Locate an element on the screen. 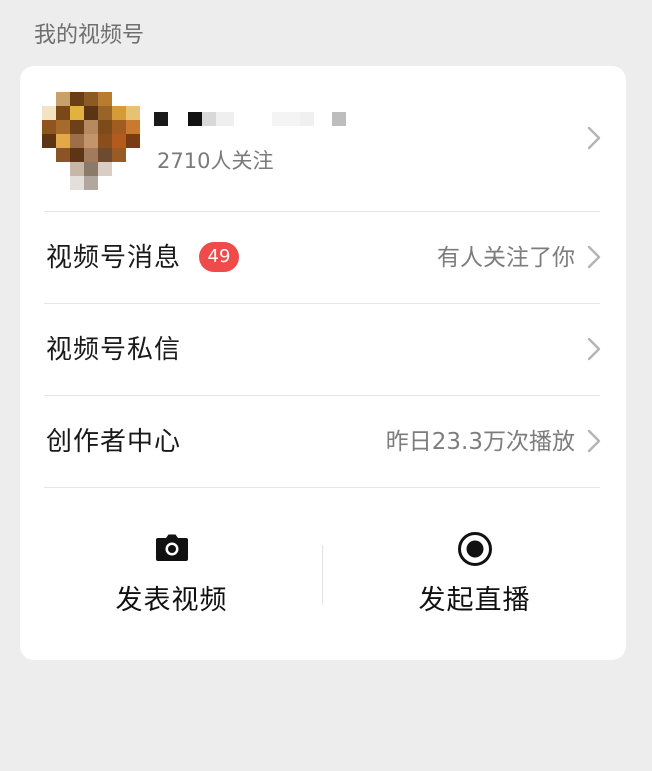 Image resolution: width=652 pixels, height=771 pixels. divider is located at coordinates (322, 487).